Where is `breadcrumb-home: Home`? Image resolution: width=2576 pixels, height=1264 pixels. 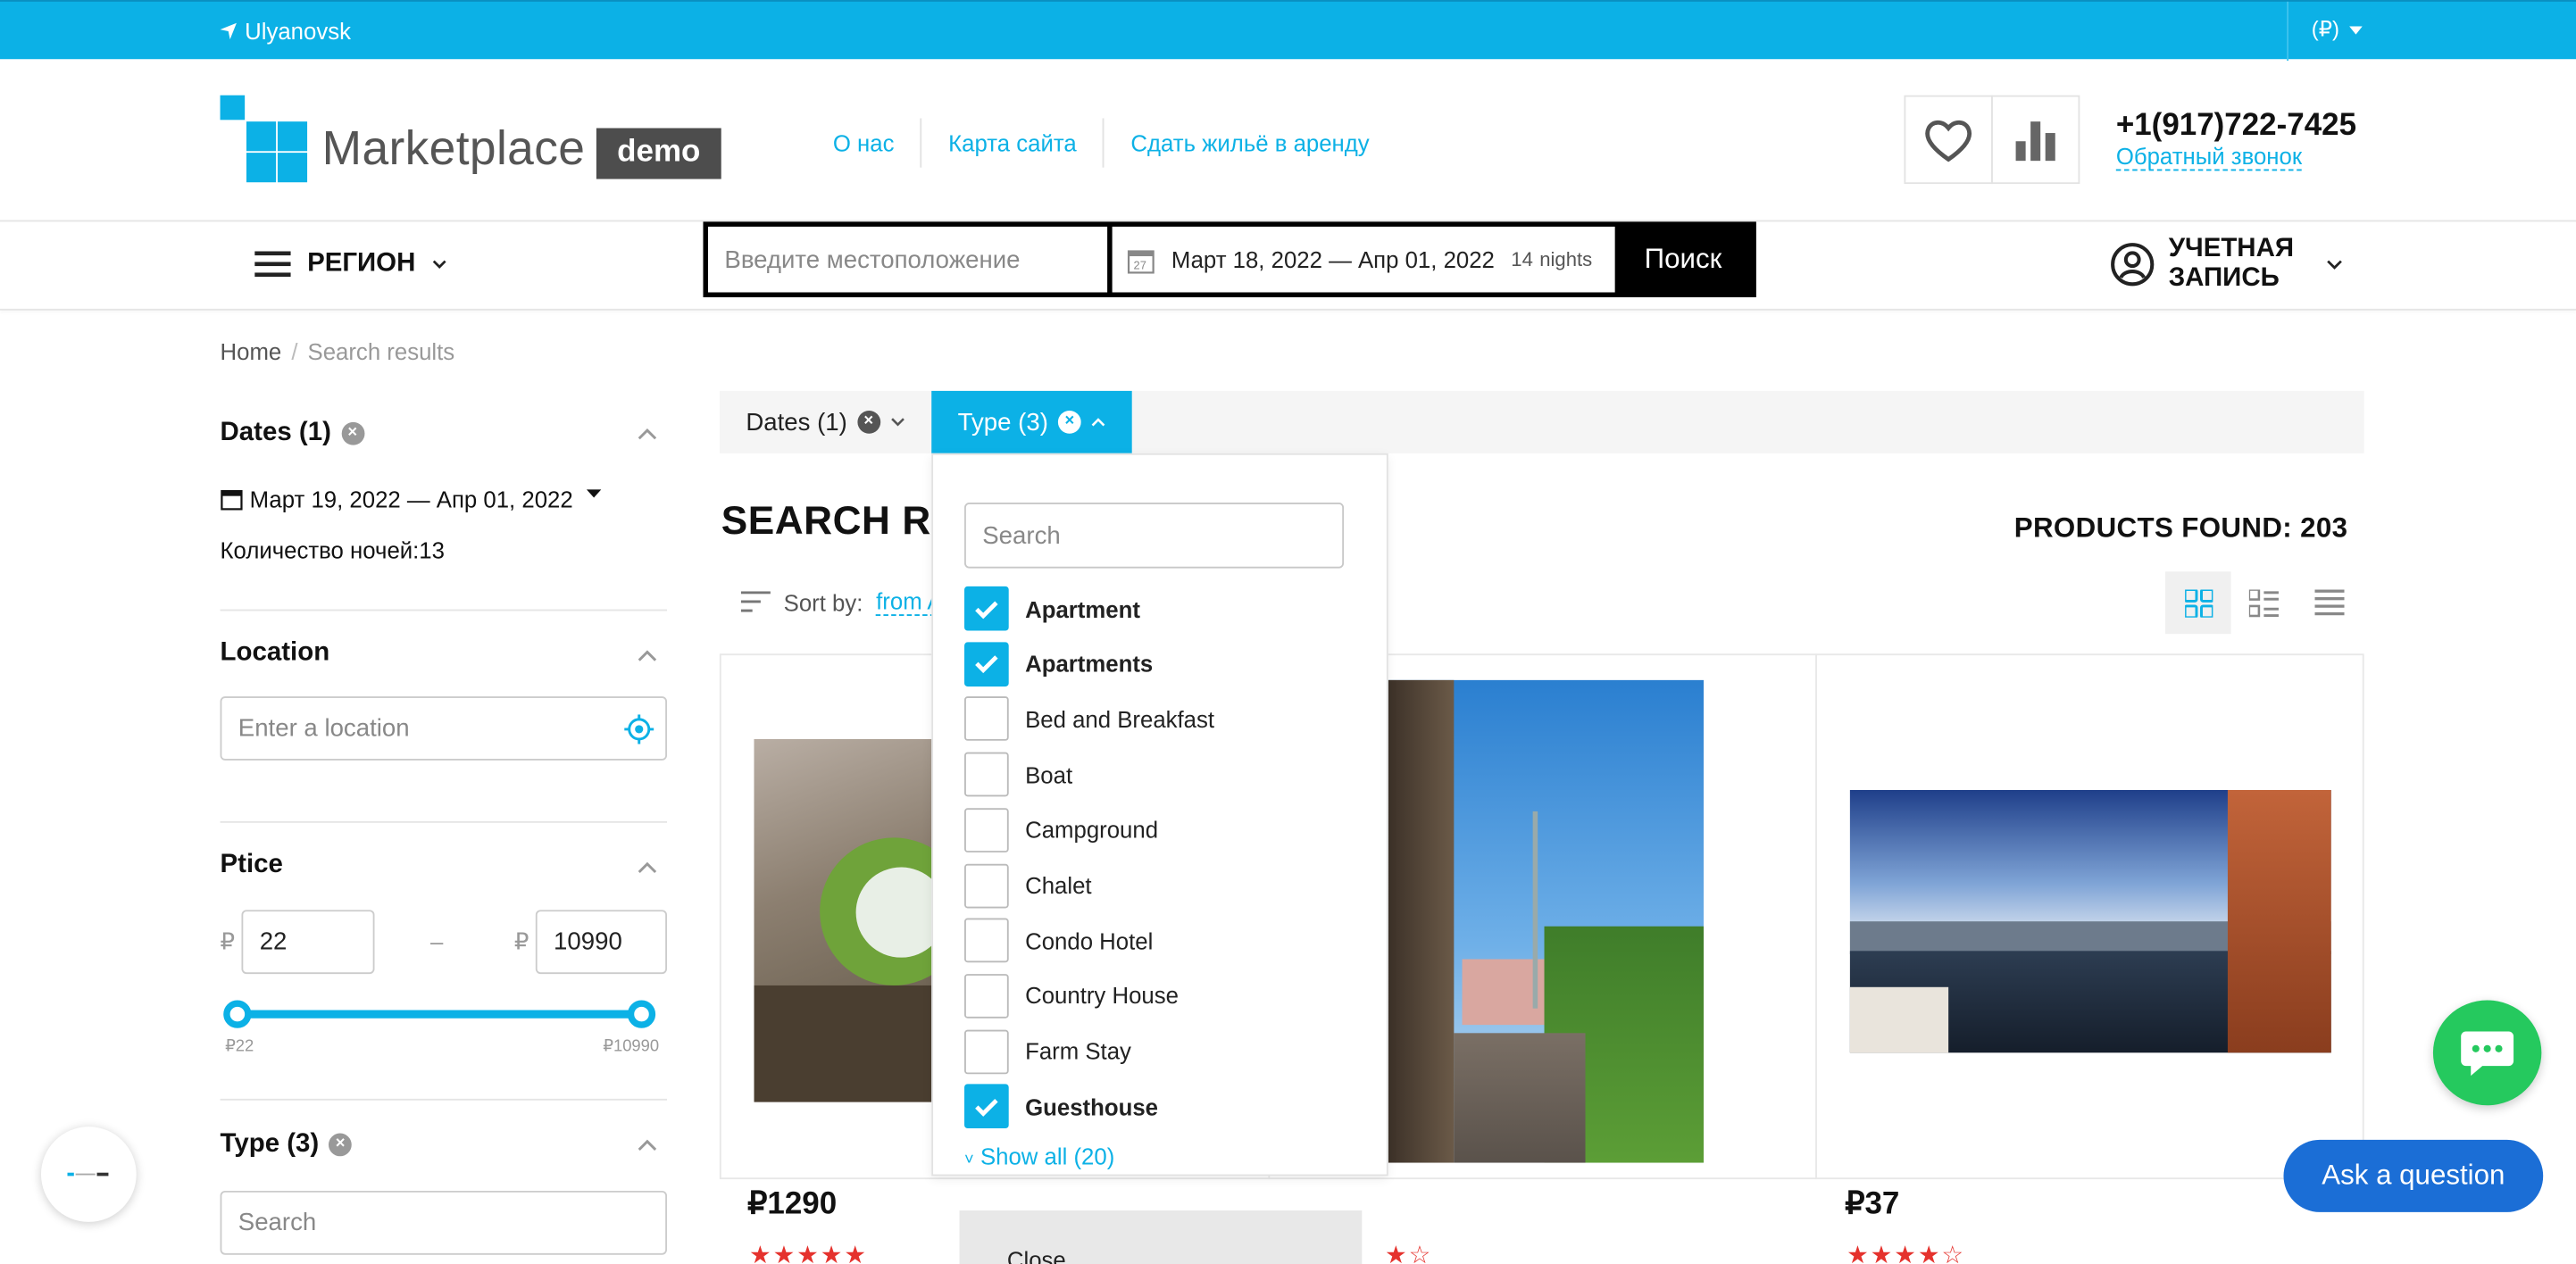 breadcrumb-home: Home is located at coordinates (251, 351).